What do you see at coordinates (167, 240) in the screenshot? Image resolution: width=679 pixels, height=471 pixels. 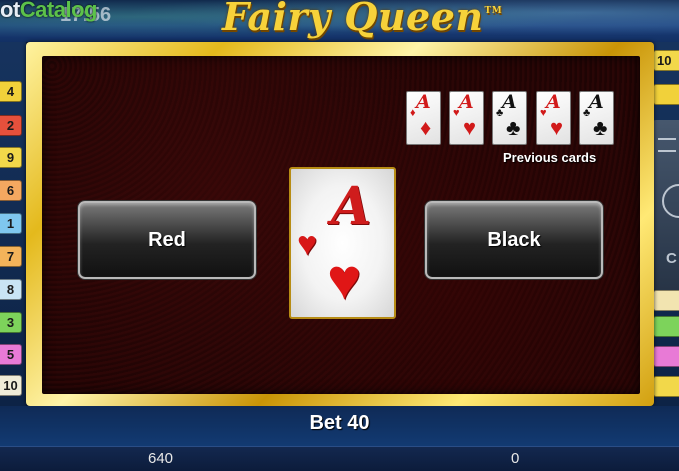 I see `red-button: Red` at bounding box center [167, 240].